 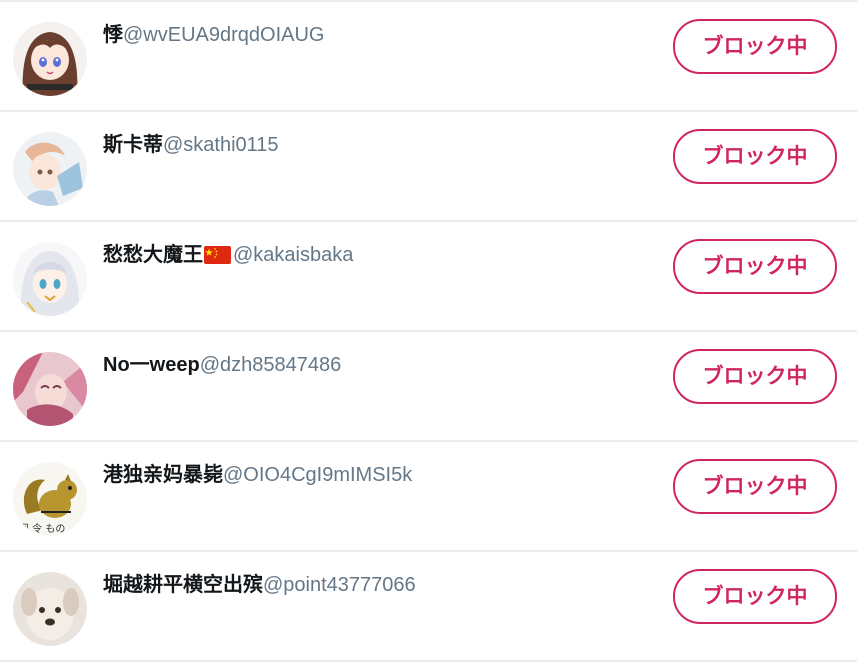 What do you see at coordinates (42, 528) in the screenshot?
I see `svg-text: 司 令 もの` at bounding box center [42, 528].